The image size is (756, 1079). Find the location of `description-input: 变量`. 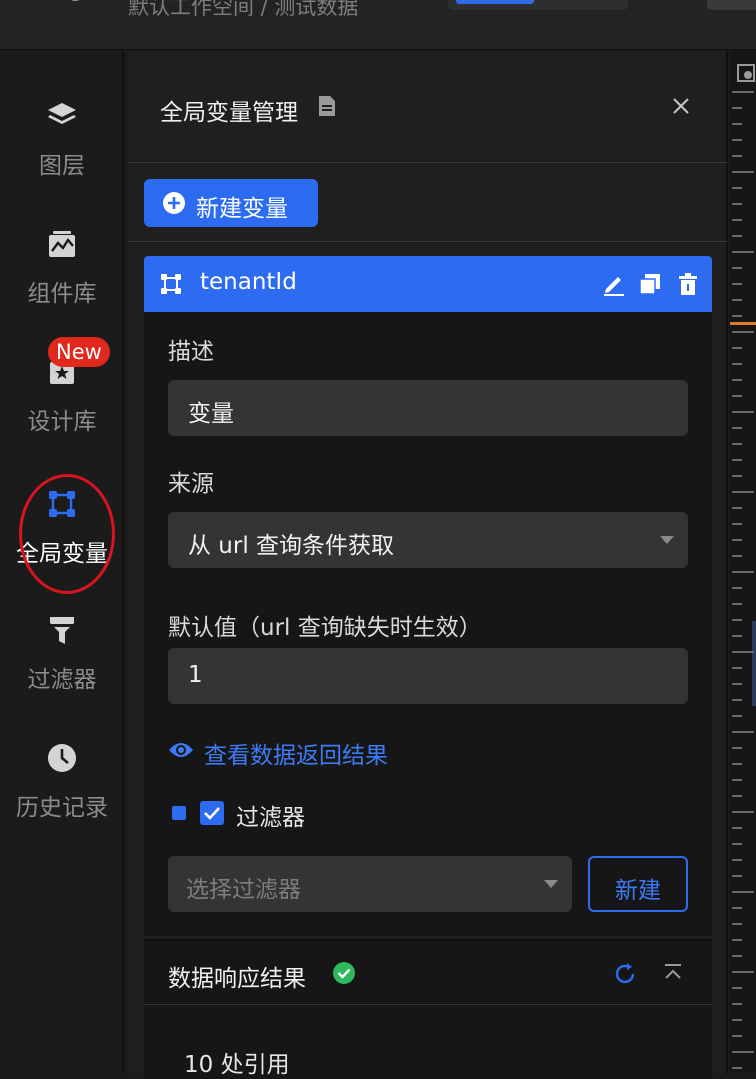

description-input: 变量 is located at coordinates (428, 408).